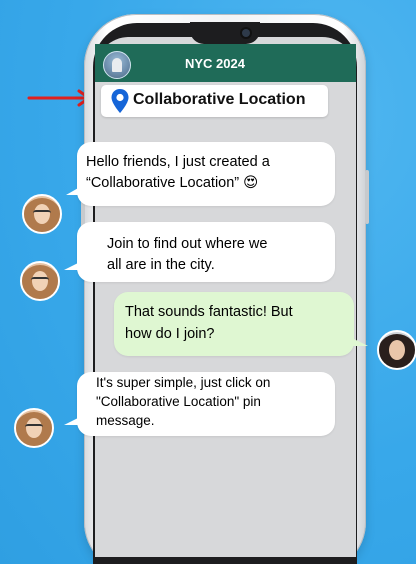  What do you see at coordinates (178, 162) in the screenshot?
I see `message-text-line: Hello friends, I just created a` at bounding box center [178, 162].